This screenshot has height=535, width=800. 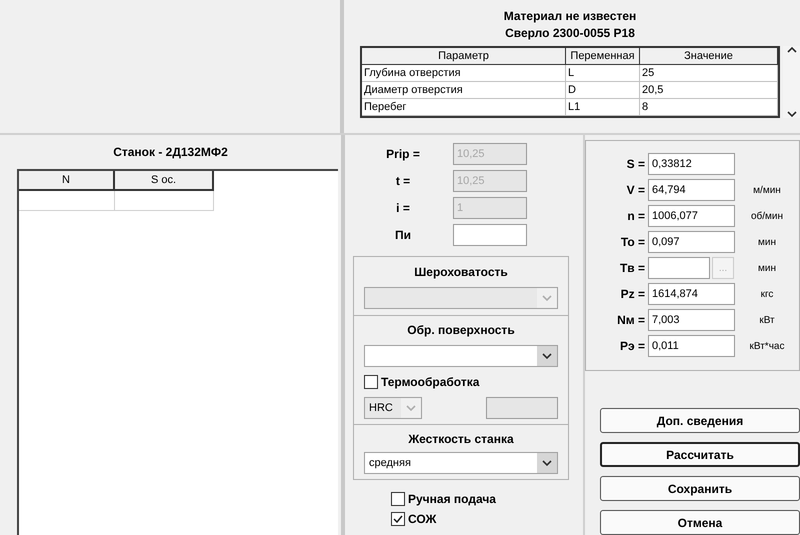 What do you see at coordinates (709, 73) in the screenshot?
I see `table-cell: 25` at bounding box center [709, 73].